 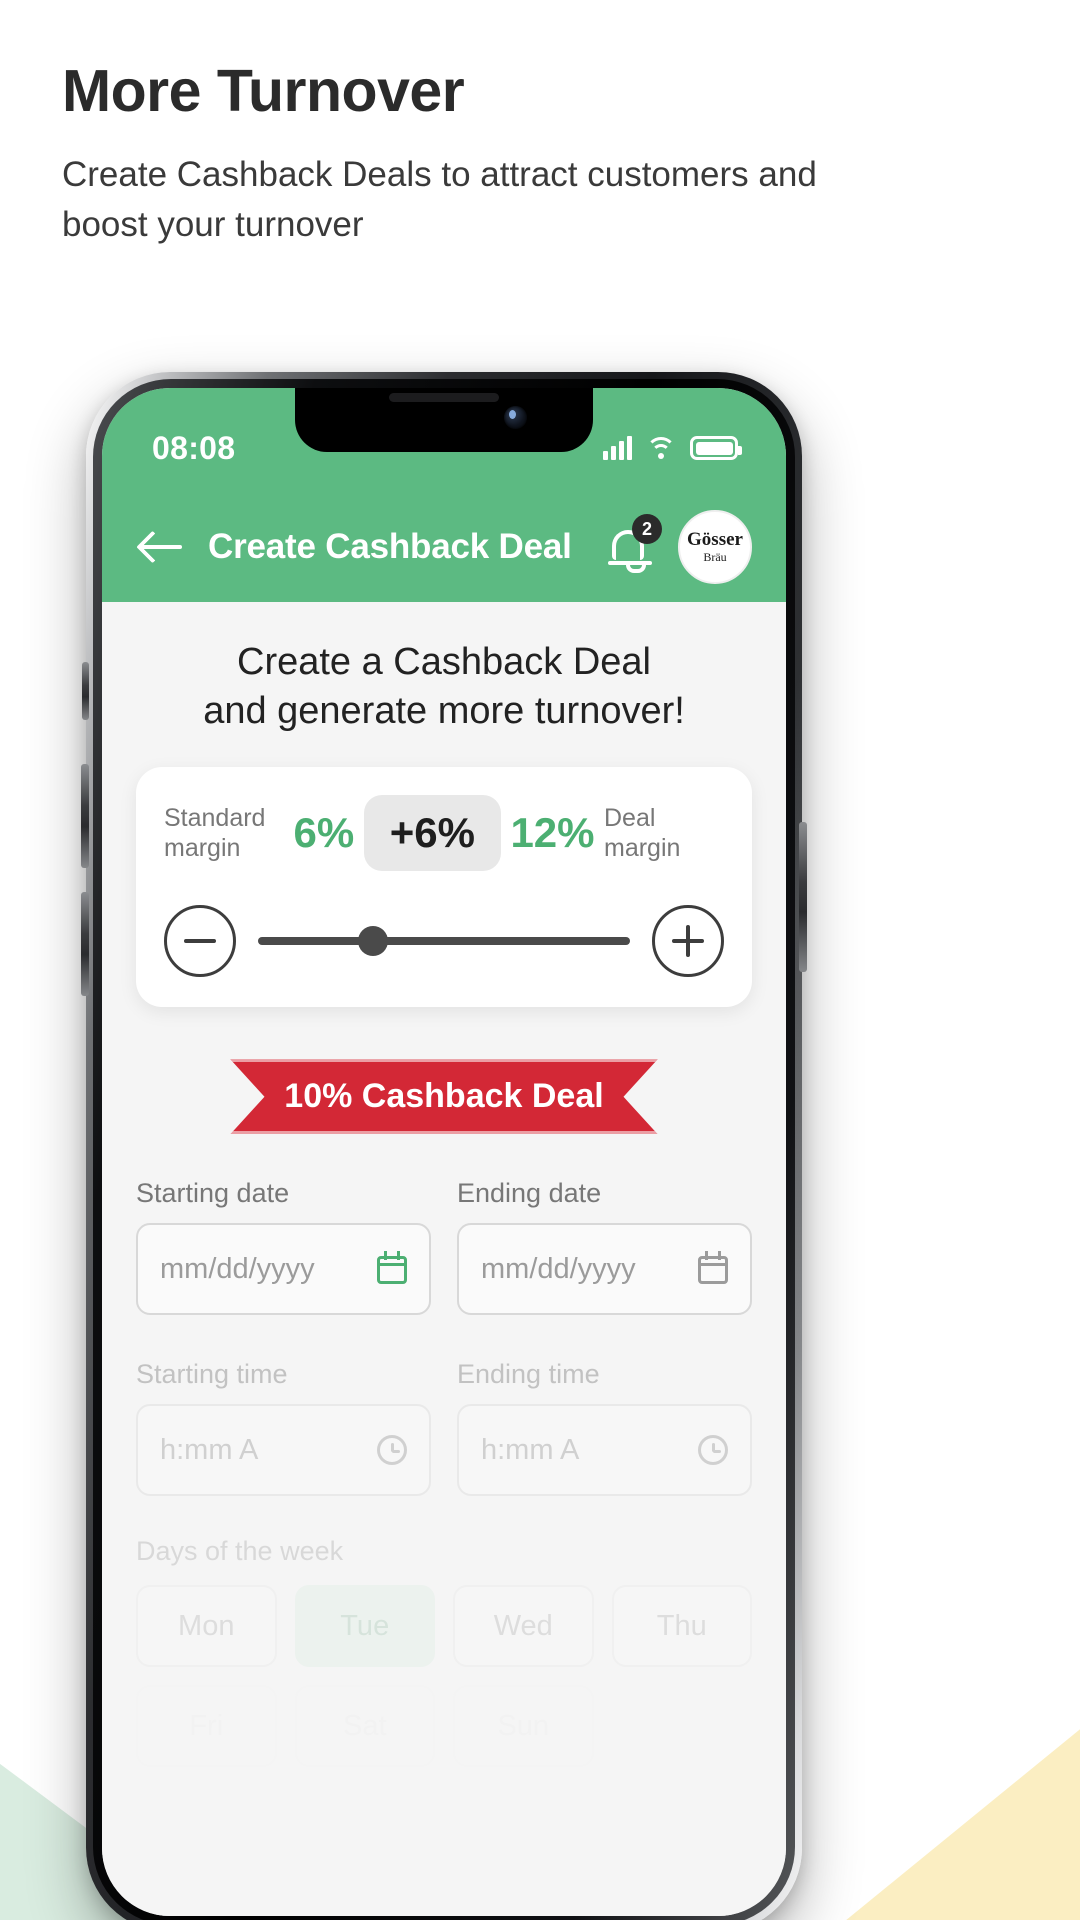 I want to click on starting-time-field: Starting time h:mm A, so click(x=283, y=1428).